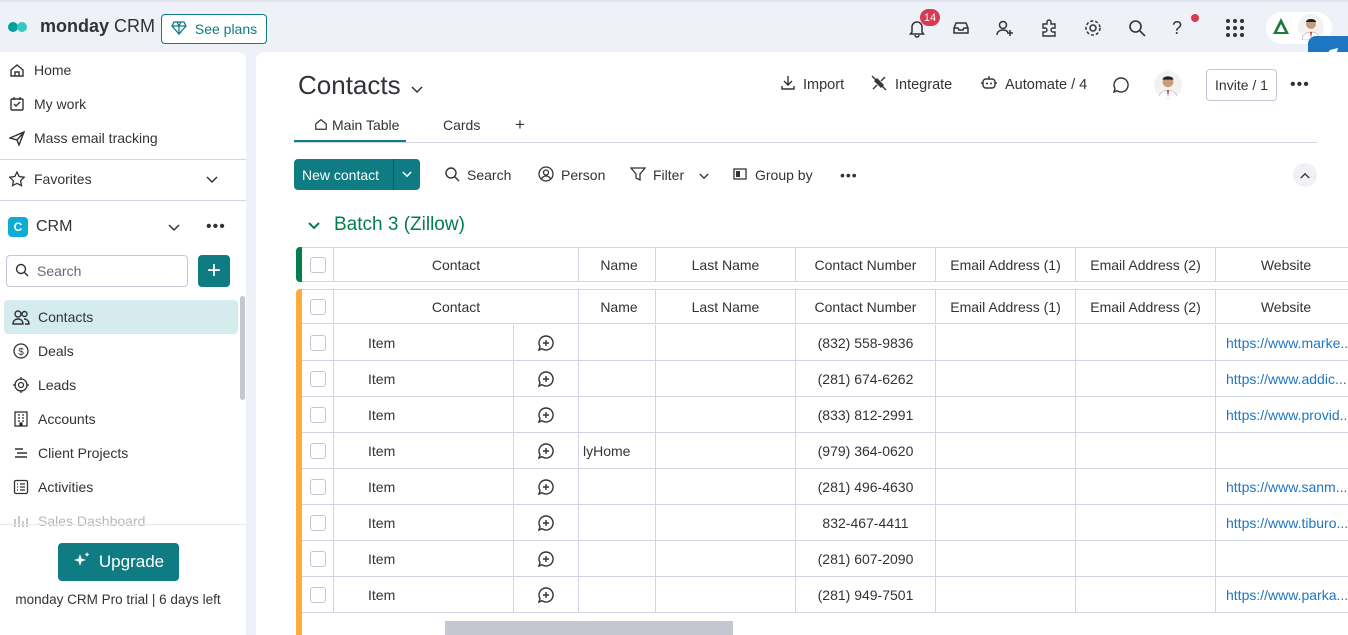 This screenshot has width=1348, height=635. Describe the element at coordinates (216, 227) in the screenshot. I see `more-options-icon: •••` at that location.